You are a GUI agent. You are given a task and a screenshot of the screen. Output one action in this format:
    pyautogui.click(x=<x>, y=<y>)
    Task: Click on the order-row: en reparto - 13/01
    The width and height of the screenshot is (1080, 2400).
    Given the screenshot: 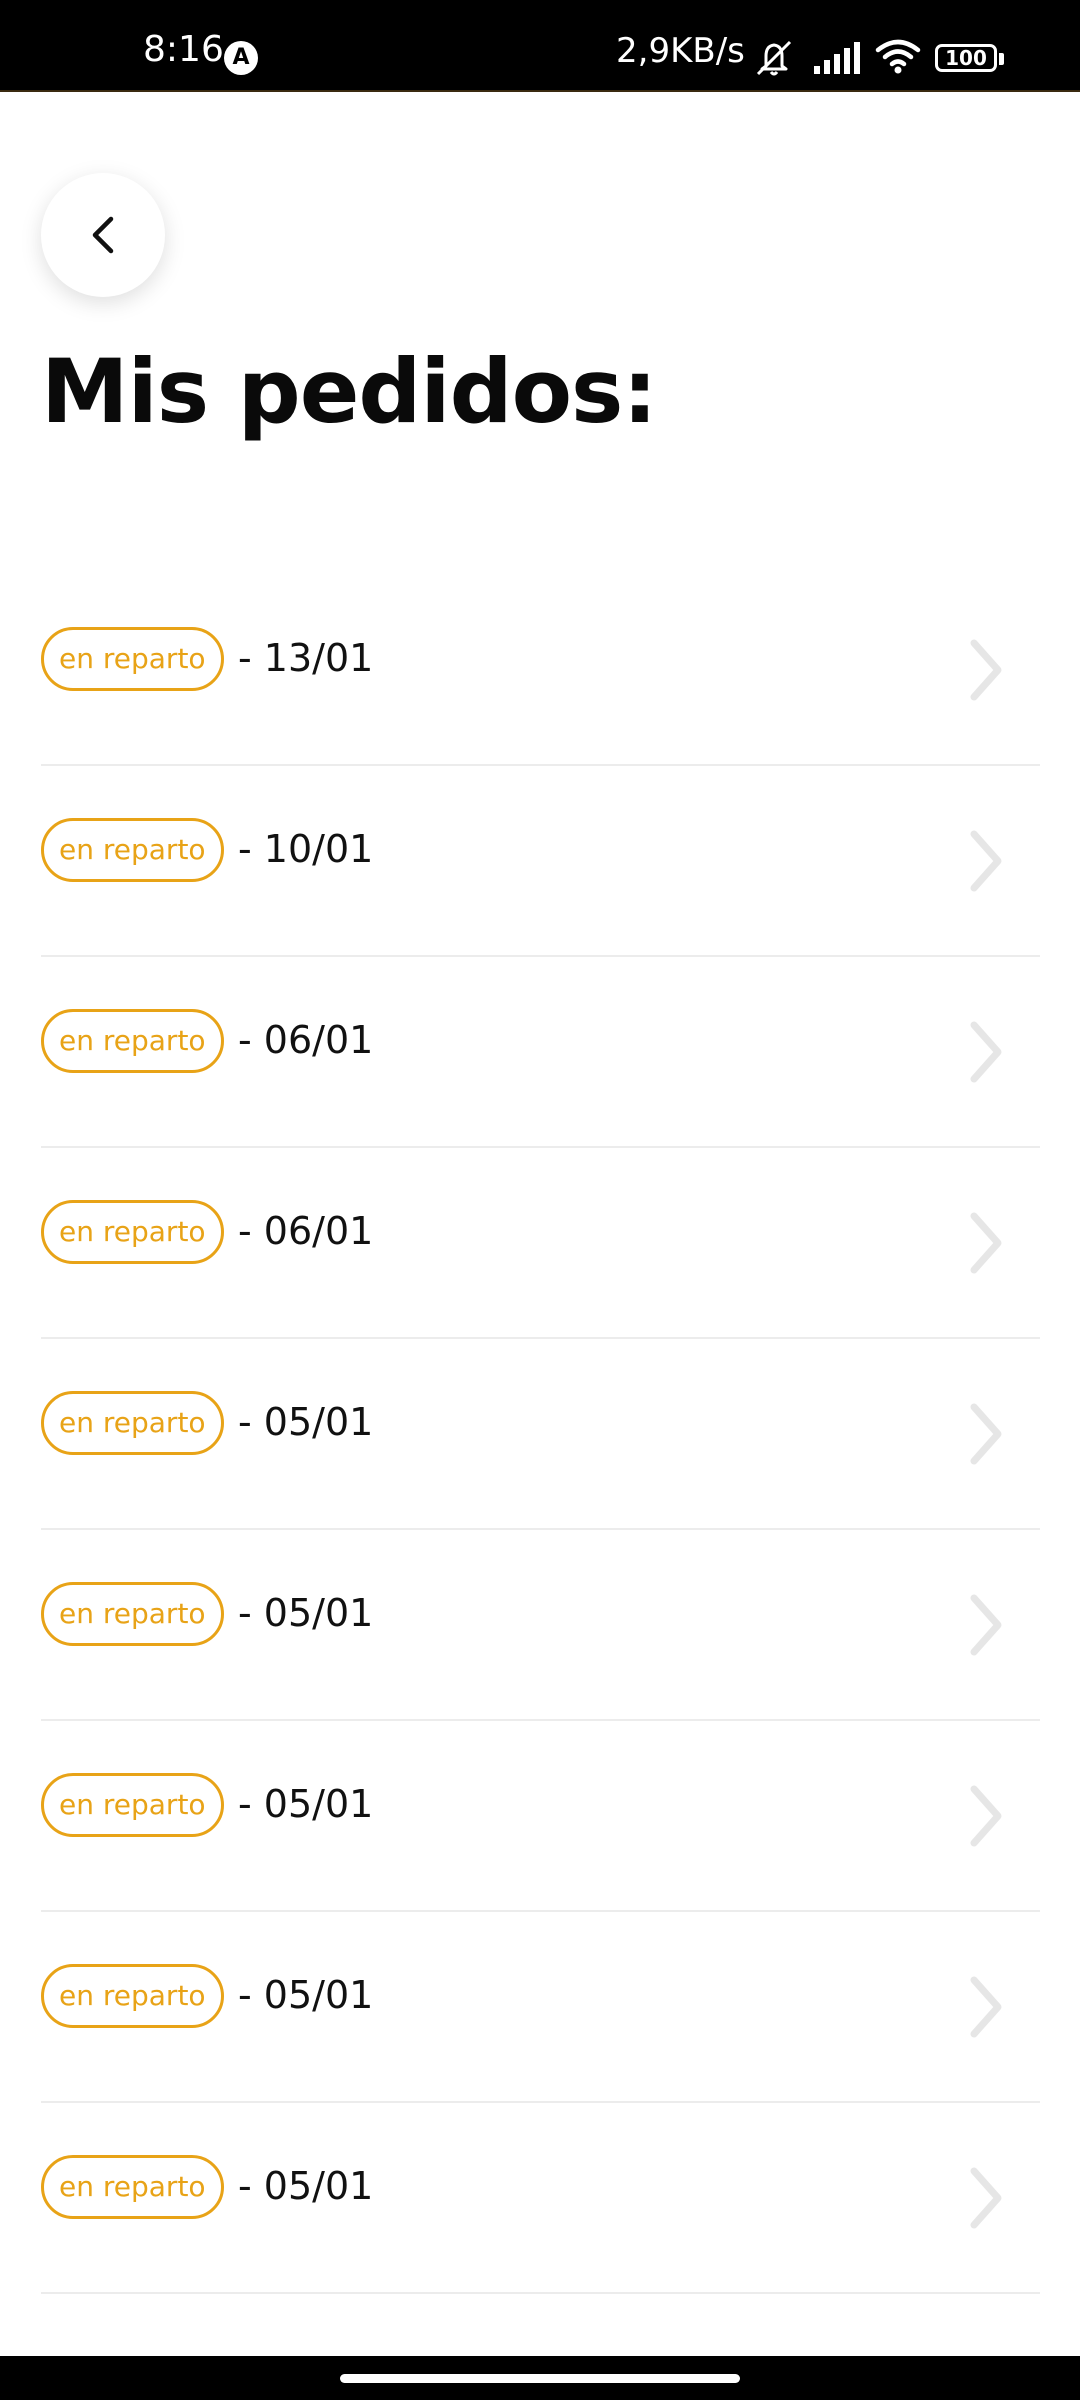 What is the action you would take?
    pyautogui.click(x=540, y=670)
    